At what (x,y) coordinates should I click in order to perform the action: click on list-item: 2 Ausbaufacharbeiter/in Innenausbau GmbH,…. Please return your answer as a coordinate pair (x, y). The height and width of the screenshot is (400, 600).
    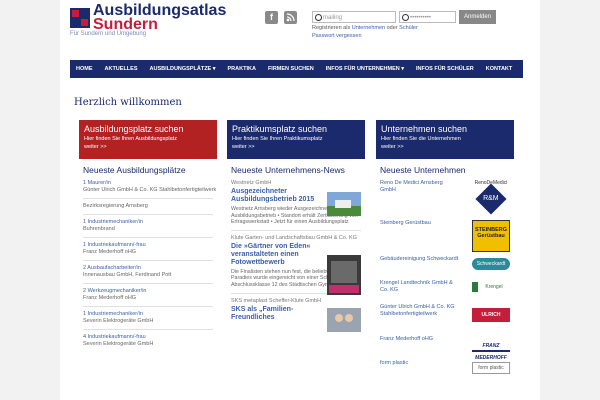
    Looking at the image, I should click on (150, 272).